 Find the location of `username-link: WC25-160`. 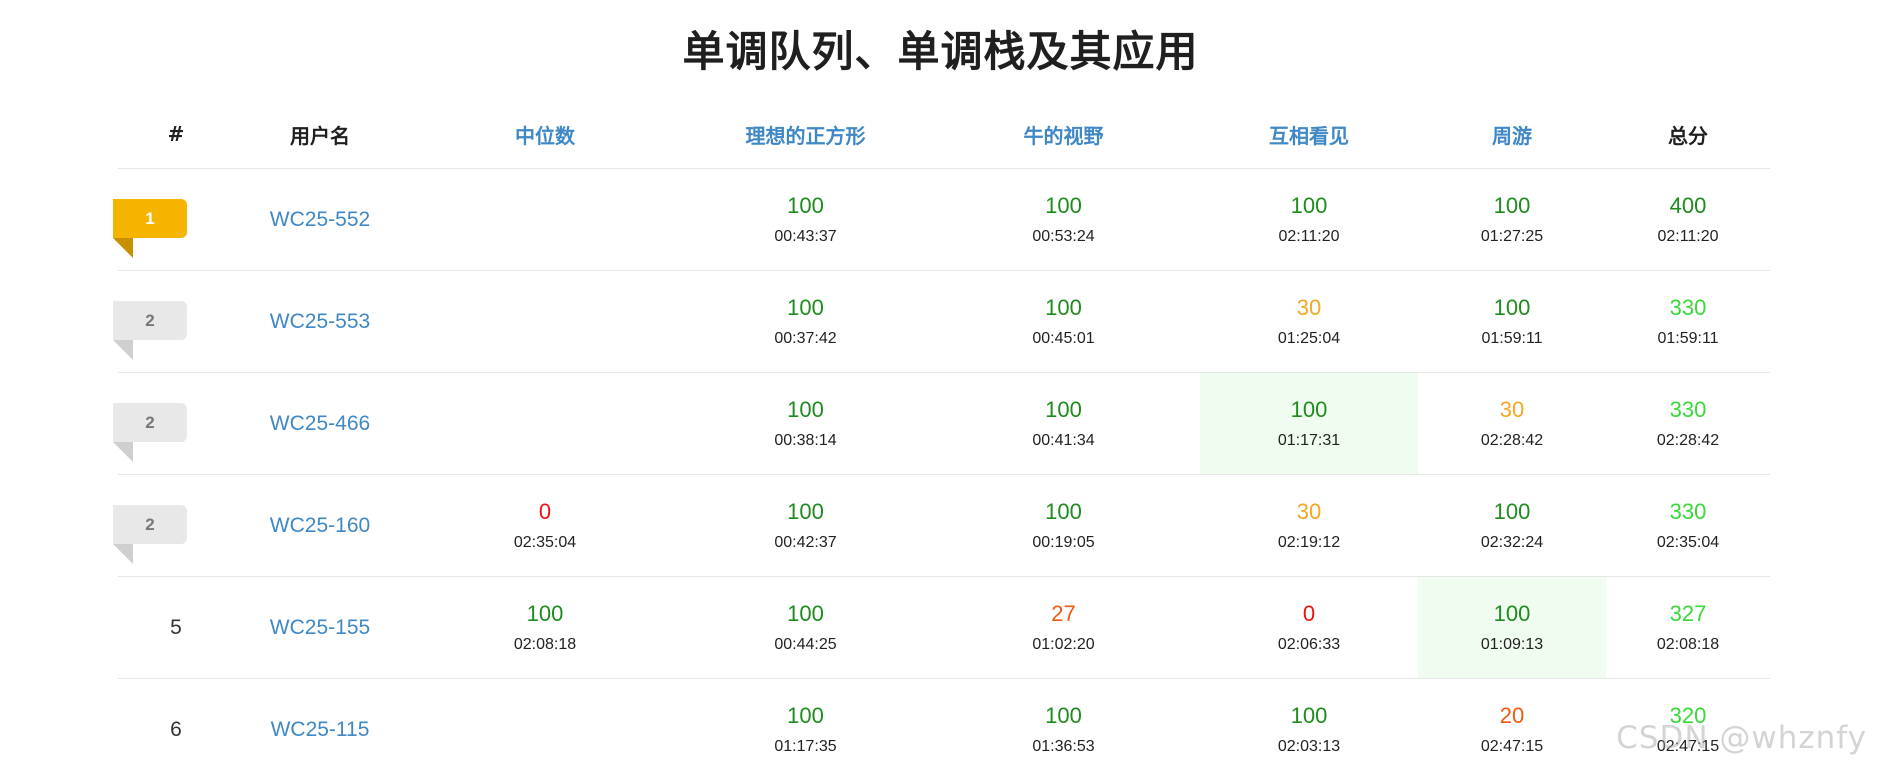

username-link: WC25-160 is located at coordinates (320, 526).